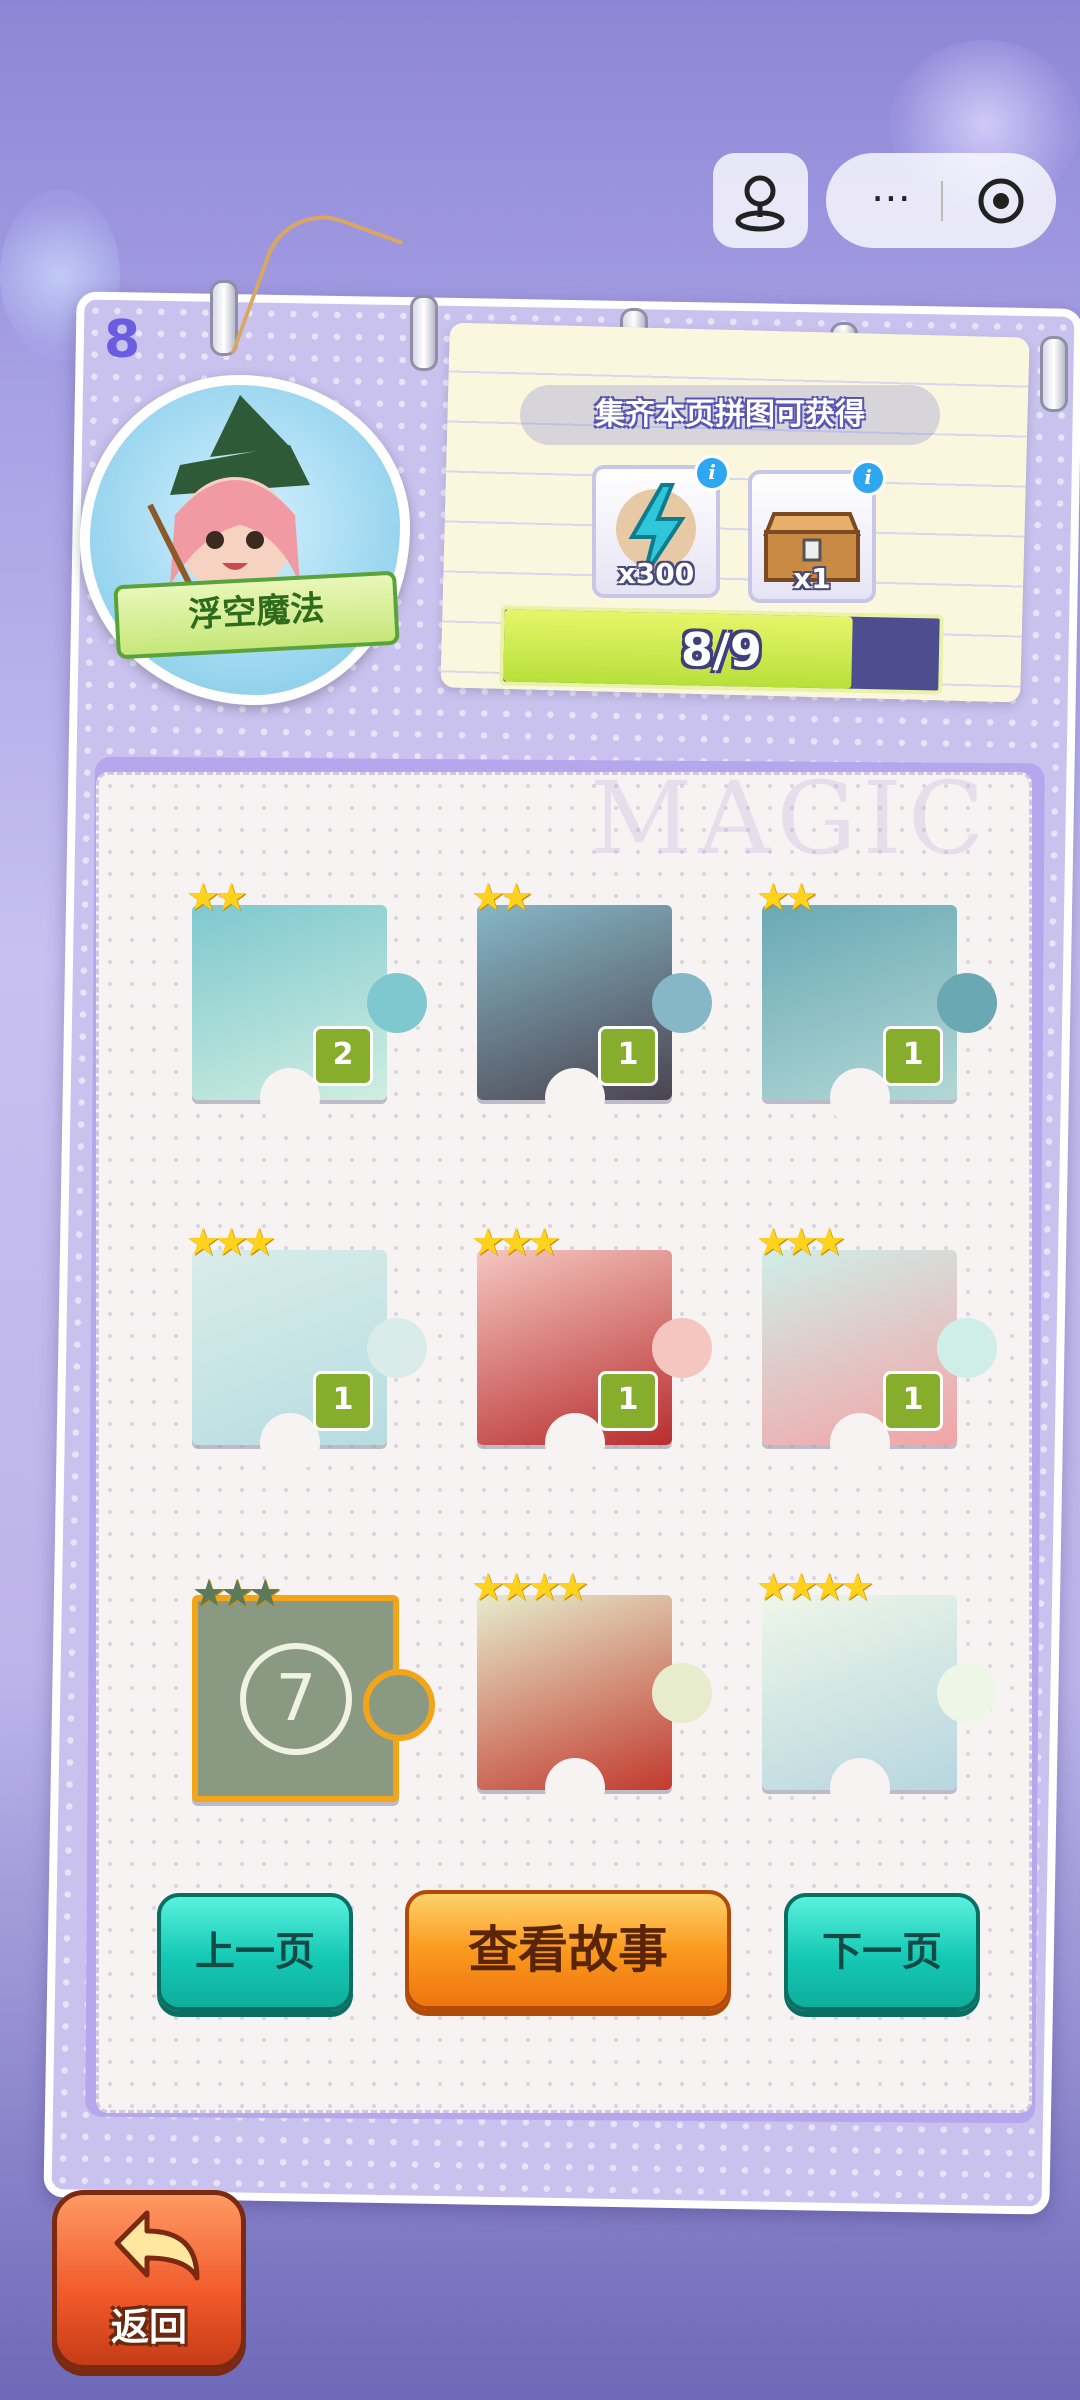 The height and width of the screenshot is (2400, 1080). I want to click on back-label: 返回, so click(148, 2327).